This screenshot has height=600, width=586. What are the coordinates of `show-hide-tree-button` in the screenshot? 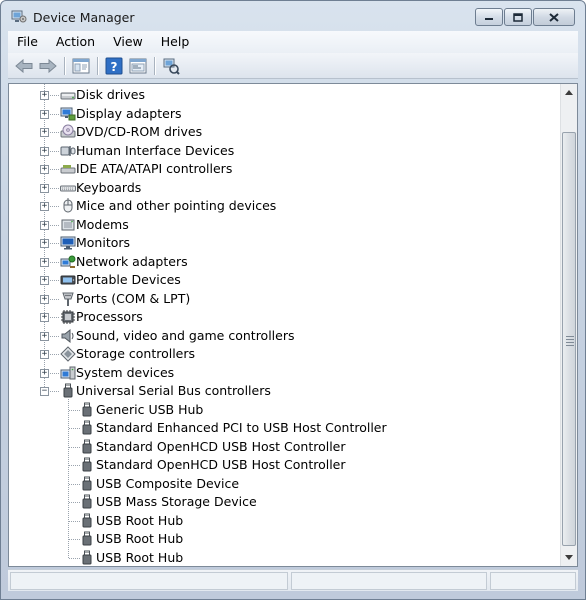 It's located at (81, 66).